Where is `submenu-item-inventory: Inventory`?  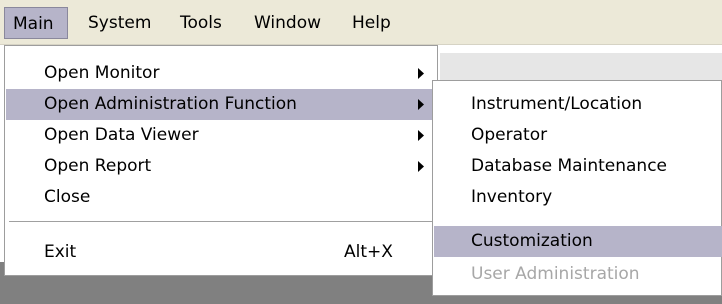 submenu-item-inventory: Inventory is located at coordinates (578, 197).